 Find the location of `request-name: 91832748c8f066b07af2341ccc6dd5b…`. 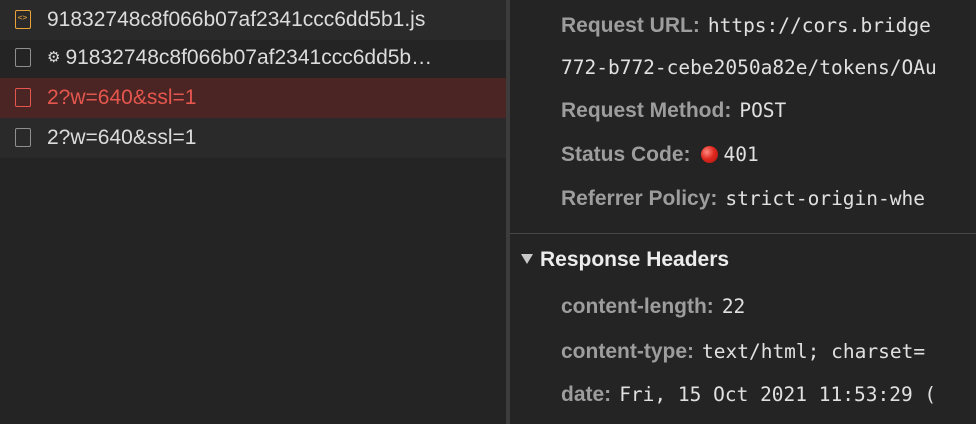

request-name: 91832748c8f066b07af2341ccc6dd5b… is located at coordinates (249, 57).